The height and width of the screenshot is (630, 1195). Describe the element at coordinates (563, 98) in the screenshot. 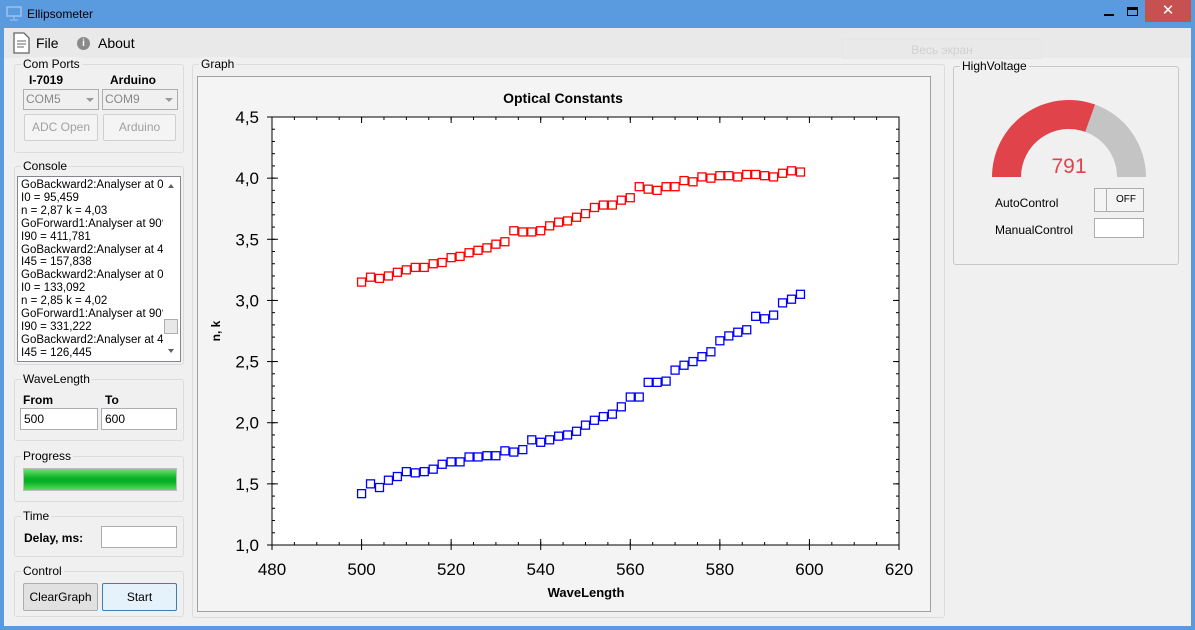

I see `chart-title: Optical Constants` at that location.